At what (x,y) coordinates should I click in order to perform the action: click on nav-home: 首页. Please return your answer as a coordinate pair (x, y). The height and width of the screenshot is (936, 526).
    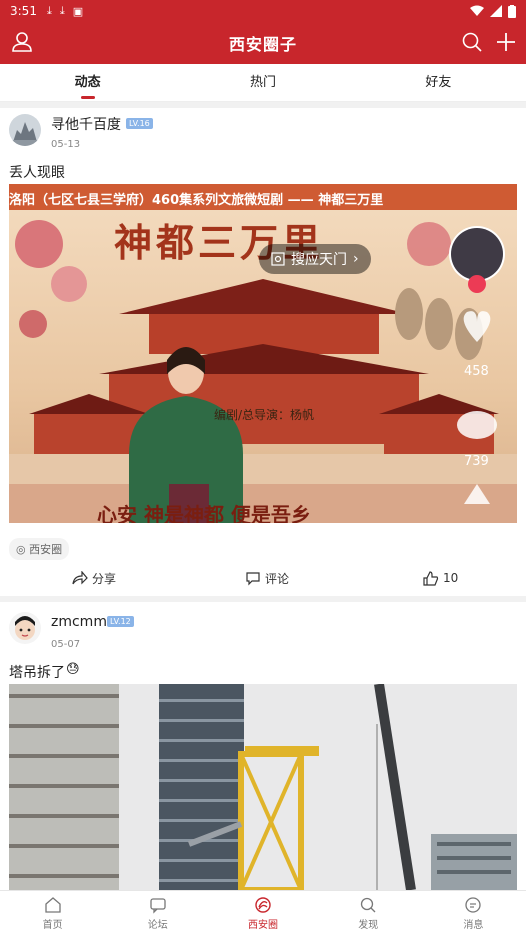
    Looking at the image, I should click on (52, 913).